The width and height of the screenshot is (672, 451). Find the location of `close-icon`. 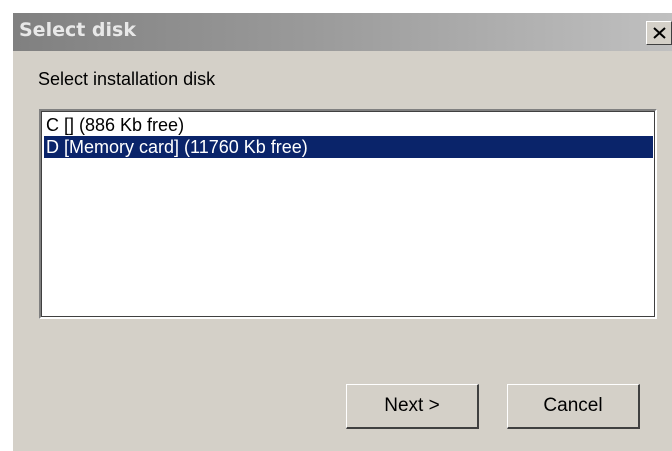

close-icon is located at coordinates (659, 33).